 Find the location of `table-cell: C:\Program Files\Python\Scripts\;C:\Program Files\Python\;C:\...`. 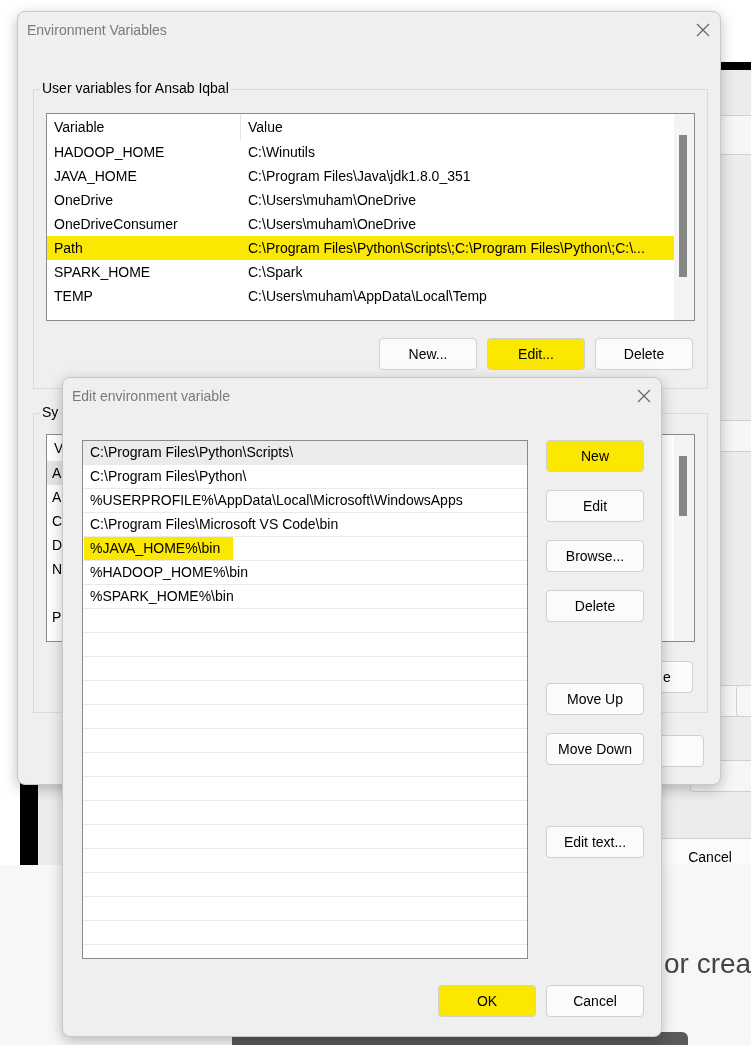

table-cell: C:\Program Files\Python\Scripts\;C:\Program Files\Python\;C:\... is located at coordinates (457, 248).